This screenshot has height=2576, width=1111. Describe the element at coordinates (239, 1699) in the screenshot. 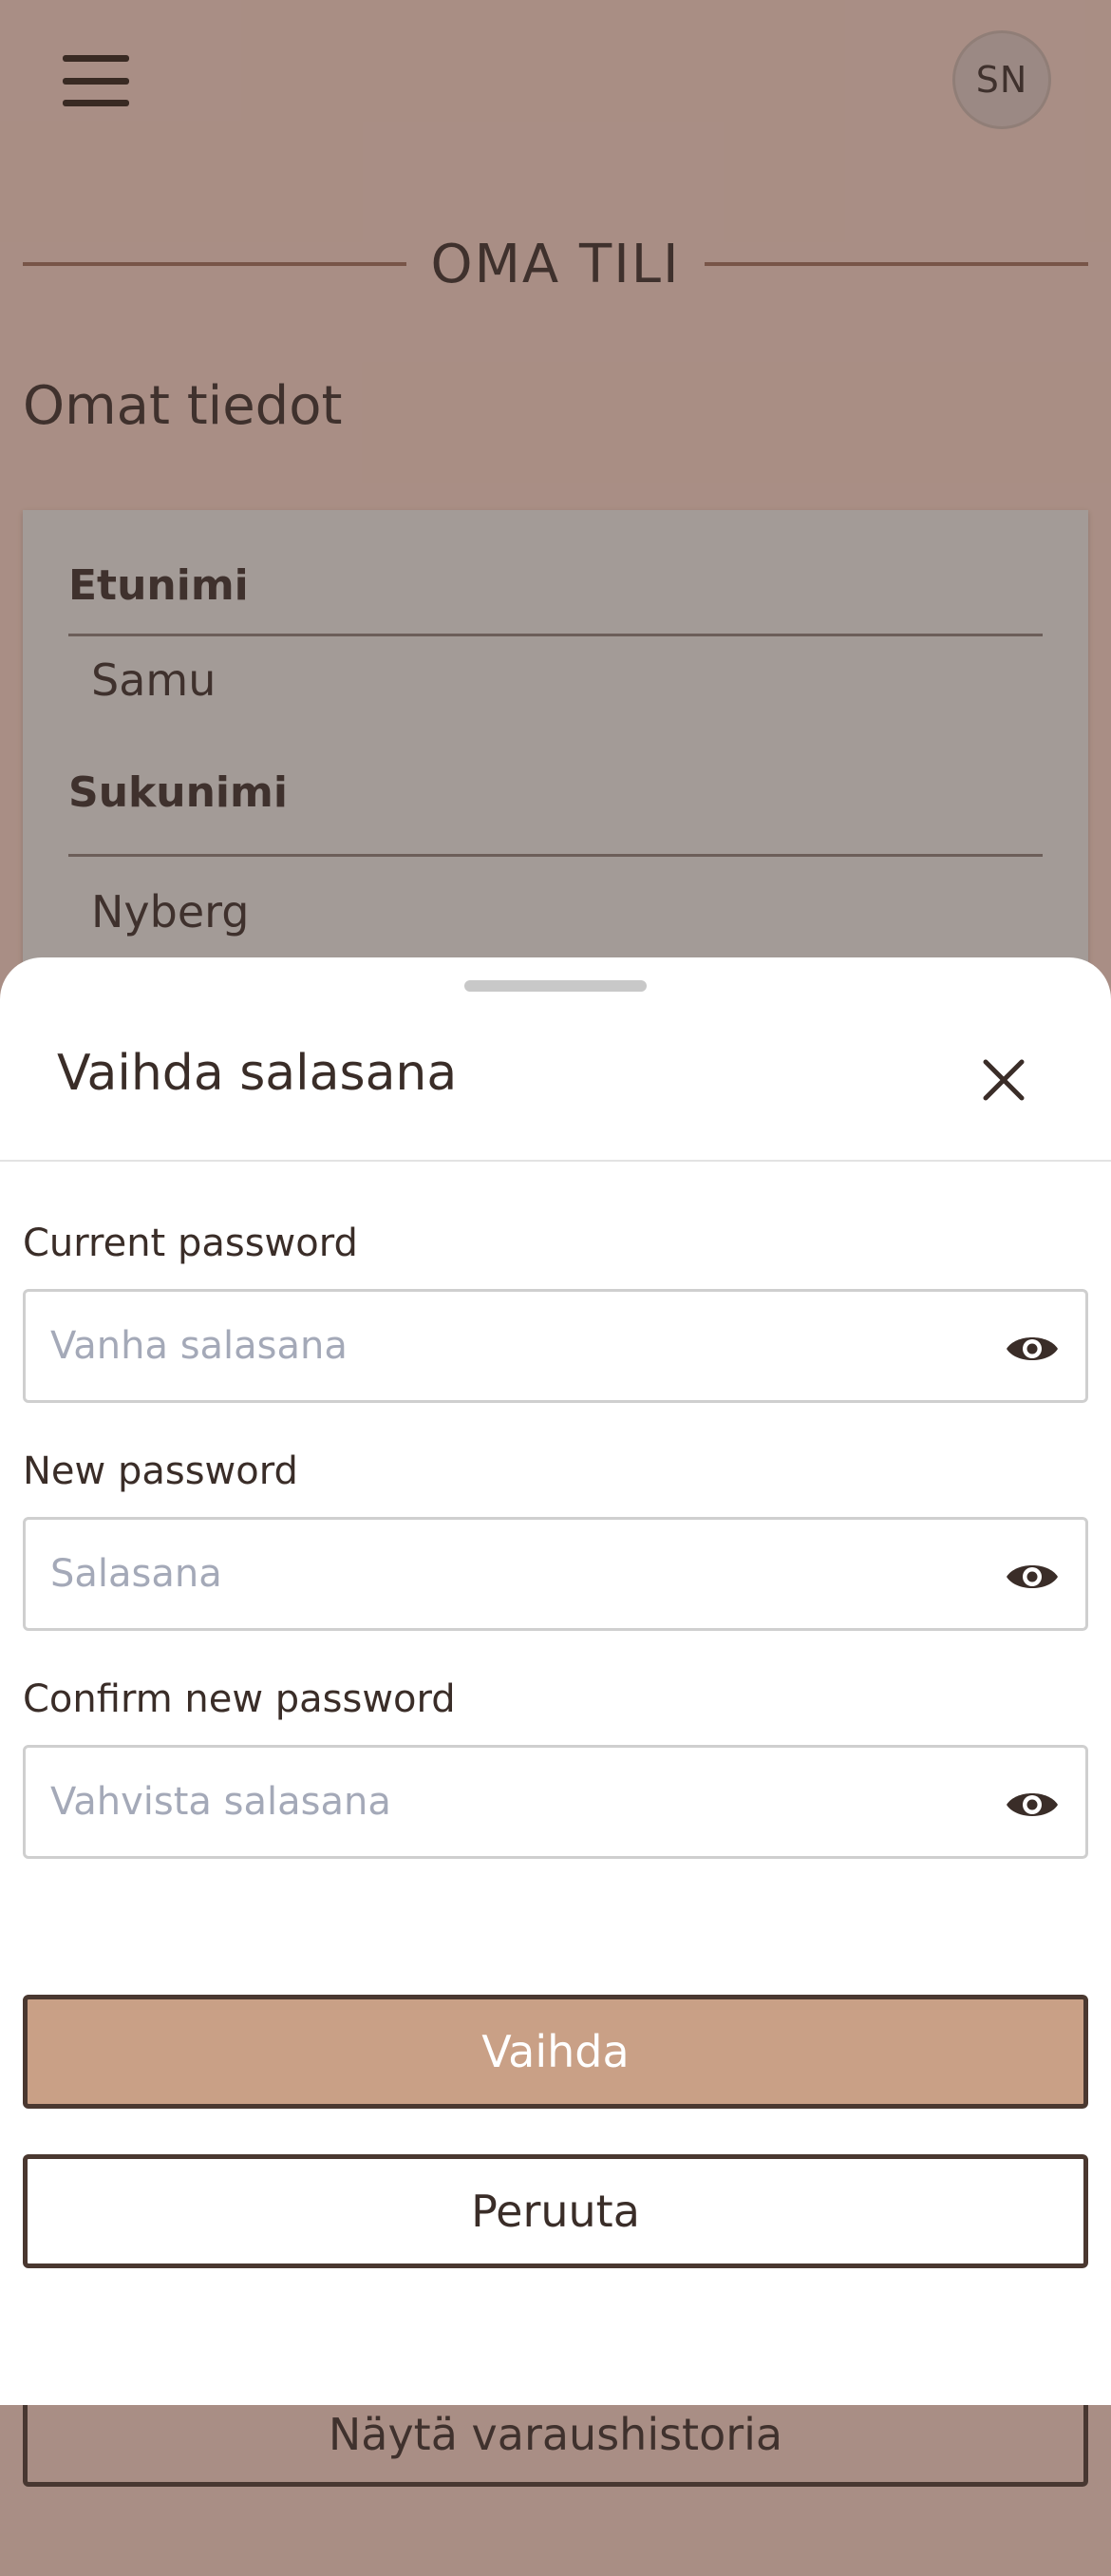

I see `confirm-password-label: Confirm new password` at that location.